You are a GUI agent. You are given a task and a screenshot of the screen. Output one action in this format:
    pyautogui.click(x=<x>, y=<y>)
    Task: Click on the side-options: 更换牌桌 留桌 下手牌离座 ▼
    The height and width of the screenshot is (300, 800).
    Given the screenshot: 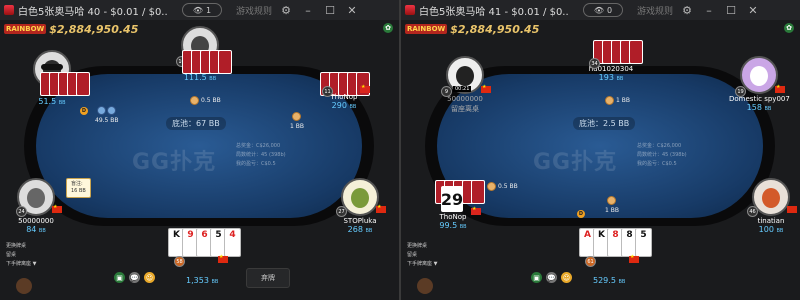 What is the action you would take?
    pyautogui.click(x=422, y=255)
    